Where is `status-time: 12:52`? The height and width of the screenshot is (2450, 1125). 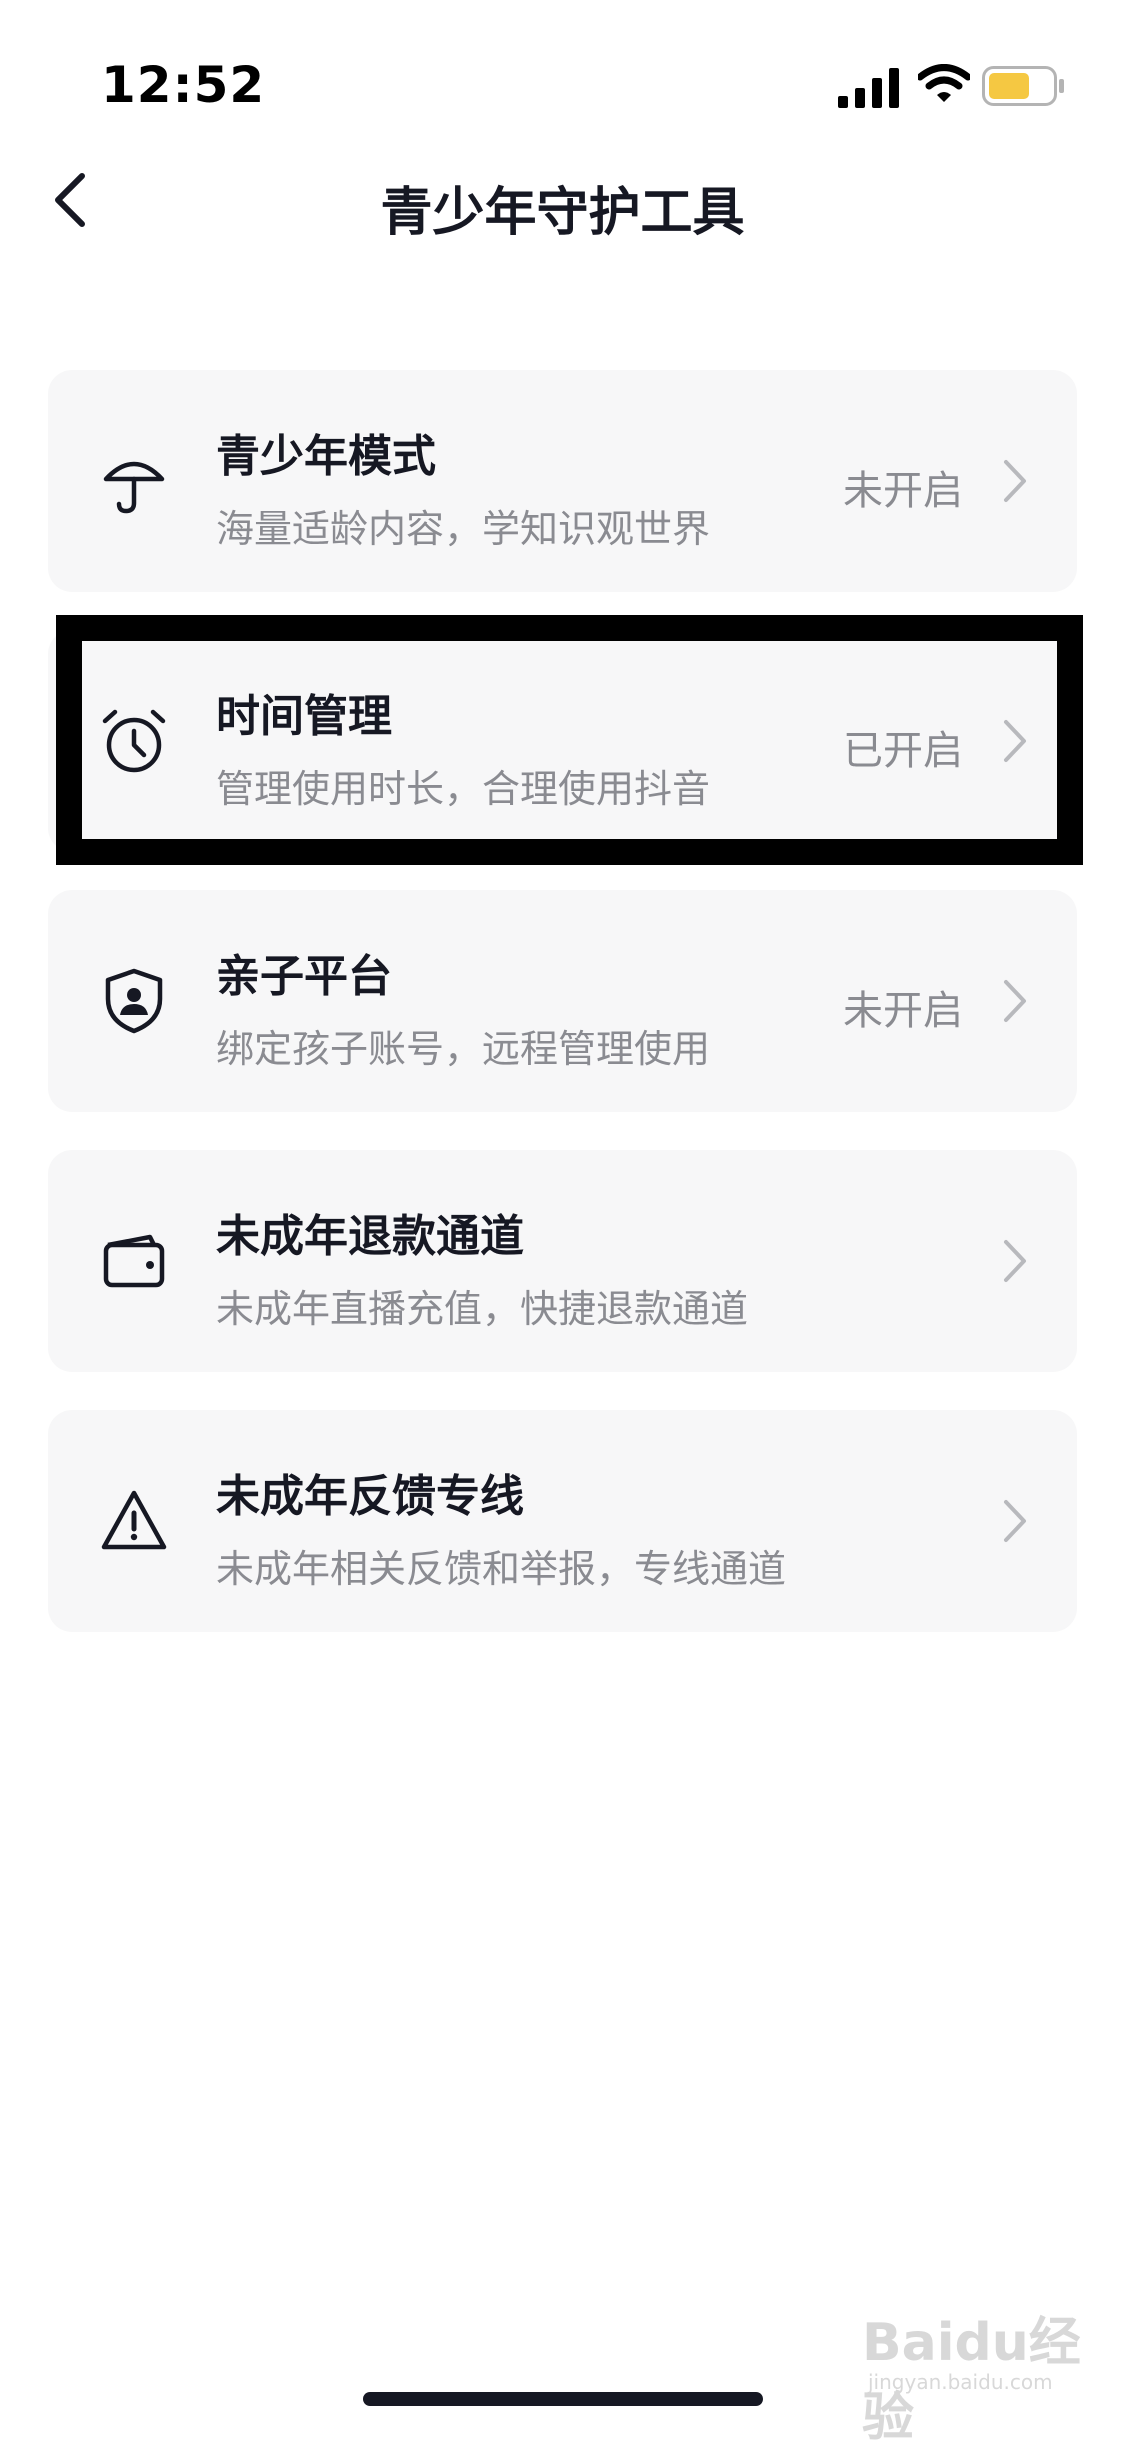 status-time: 12:52 is located at coordinates (183, 85).